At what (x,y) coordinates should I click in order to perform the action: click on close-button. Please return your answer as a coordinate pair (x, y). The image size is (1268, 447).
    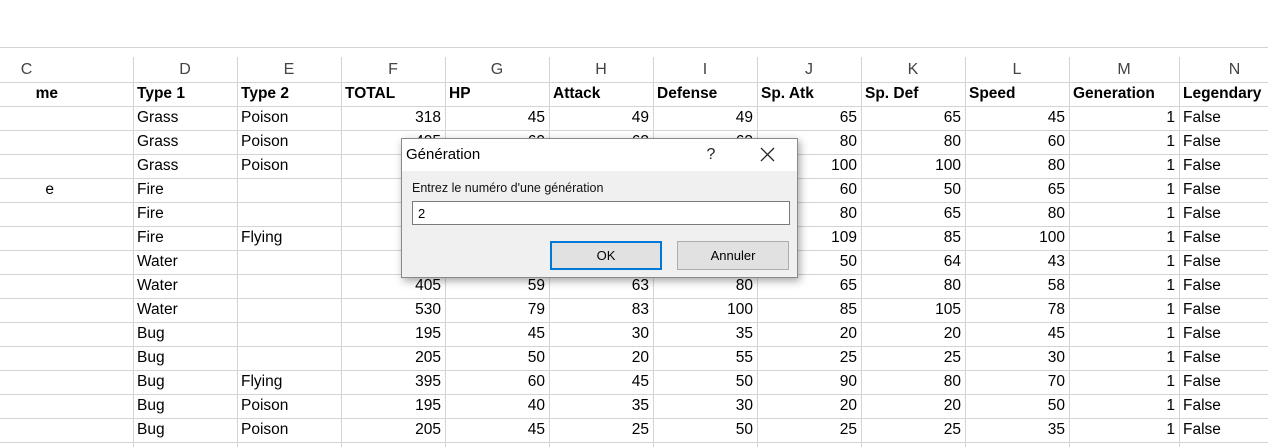
    Looking at the image, I should click on (767, 155).